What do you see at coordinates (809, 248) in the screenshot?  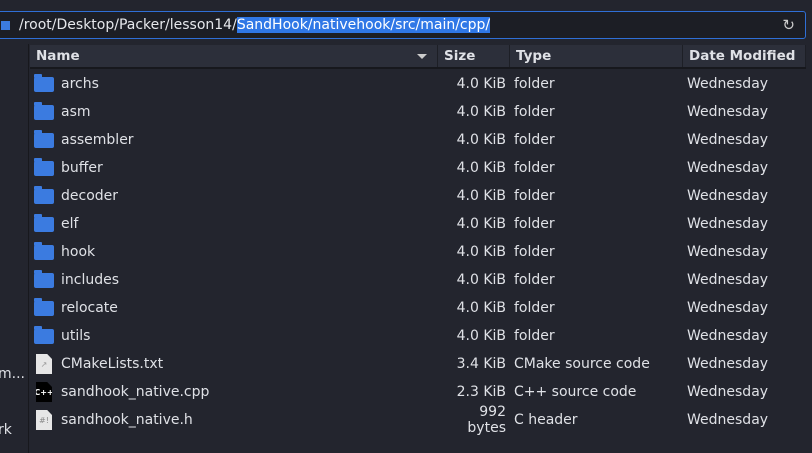 I see `scrollbar` at bounding box center [809, 248].